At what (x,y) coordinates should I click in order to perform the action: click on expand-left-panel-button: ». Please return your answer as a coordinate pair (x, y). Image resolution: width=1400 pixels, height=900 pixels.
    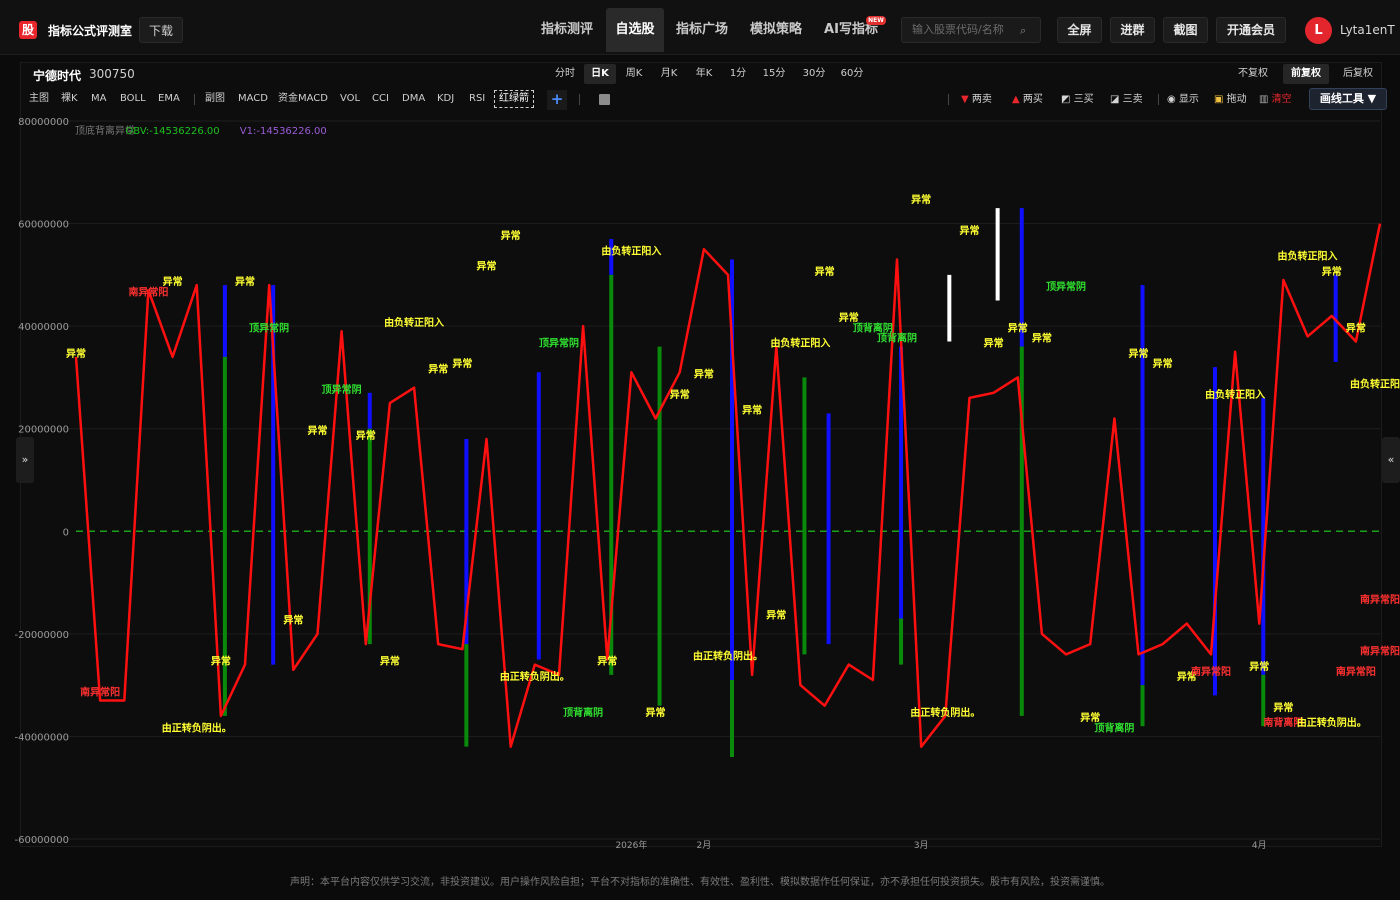
    Looking at the image, I should click on (25, 460).